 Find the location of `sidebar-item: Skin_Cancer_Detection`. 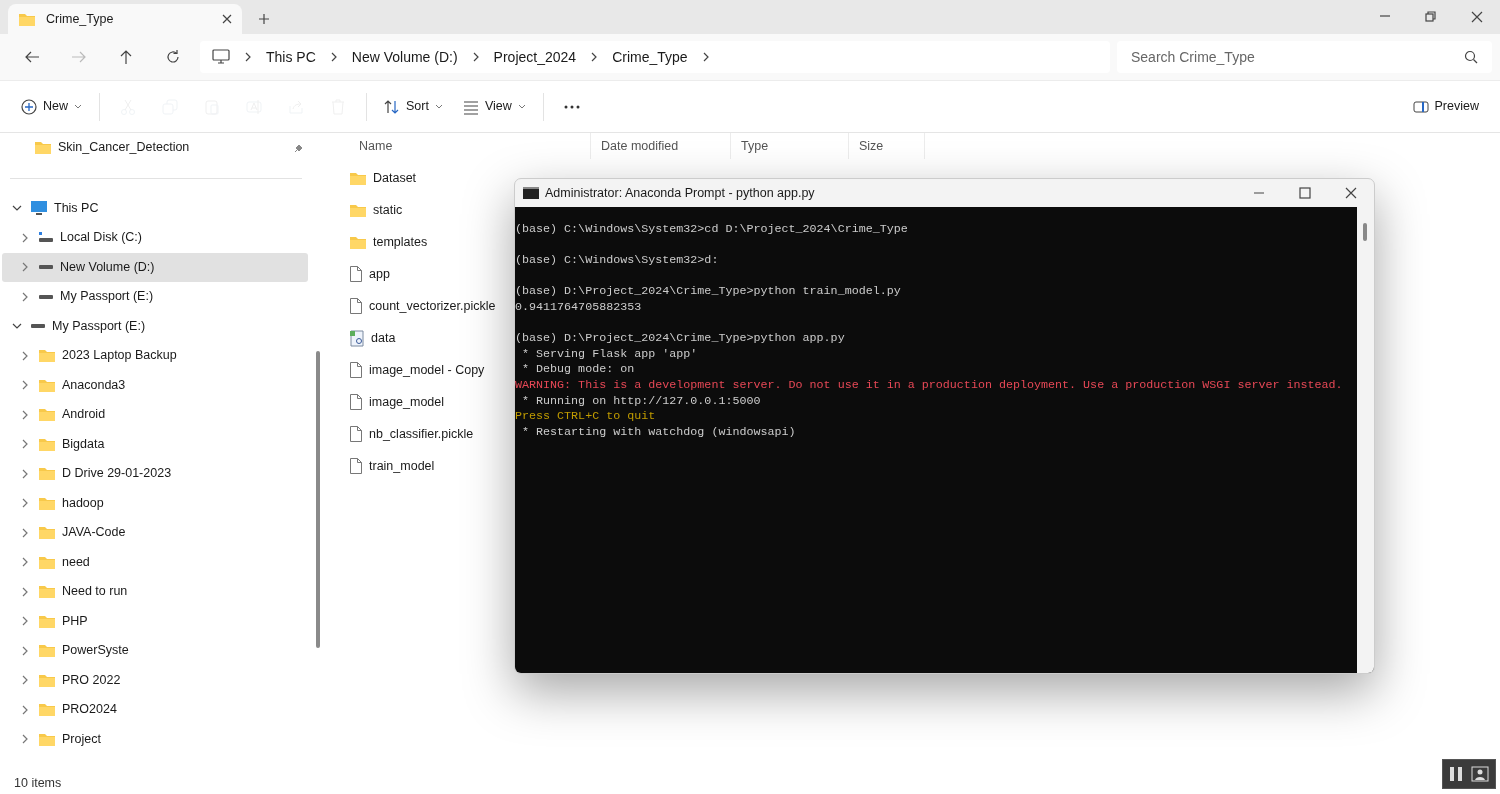

sidebar-item: Skin_Cancer_Detection is located at coordinates (155, 148).